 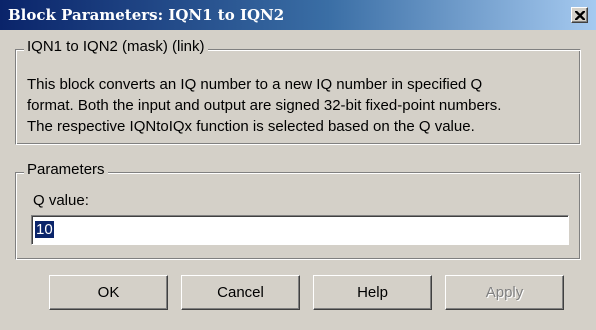 I want to click on window-title: Block Parameters: IQN1 to IQN2, so click(x=146, y=15).